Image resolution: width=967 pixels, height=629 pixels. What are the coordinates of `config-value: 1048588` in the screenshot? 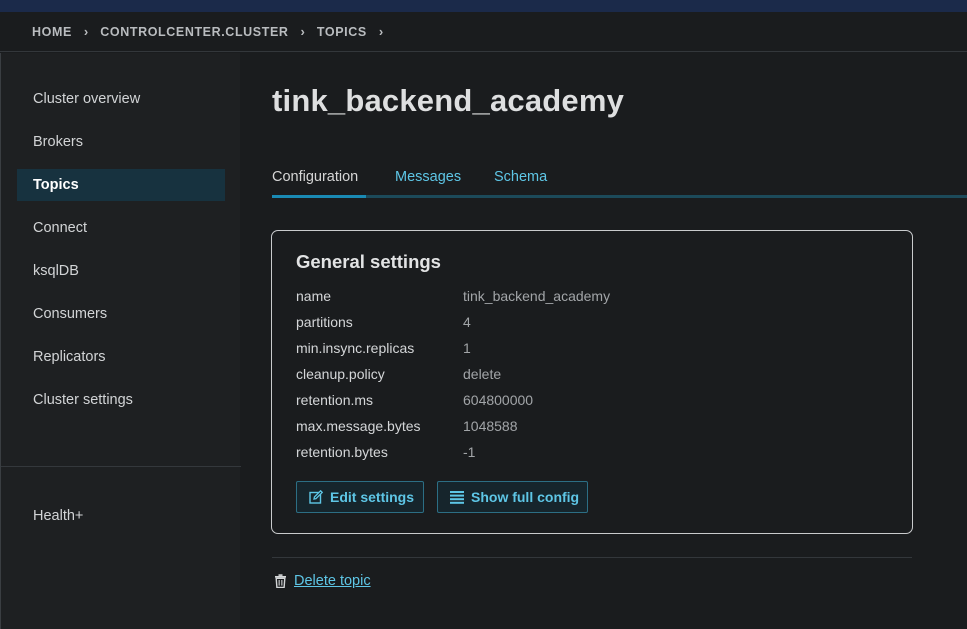 It's located at (490, 426).